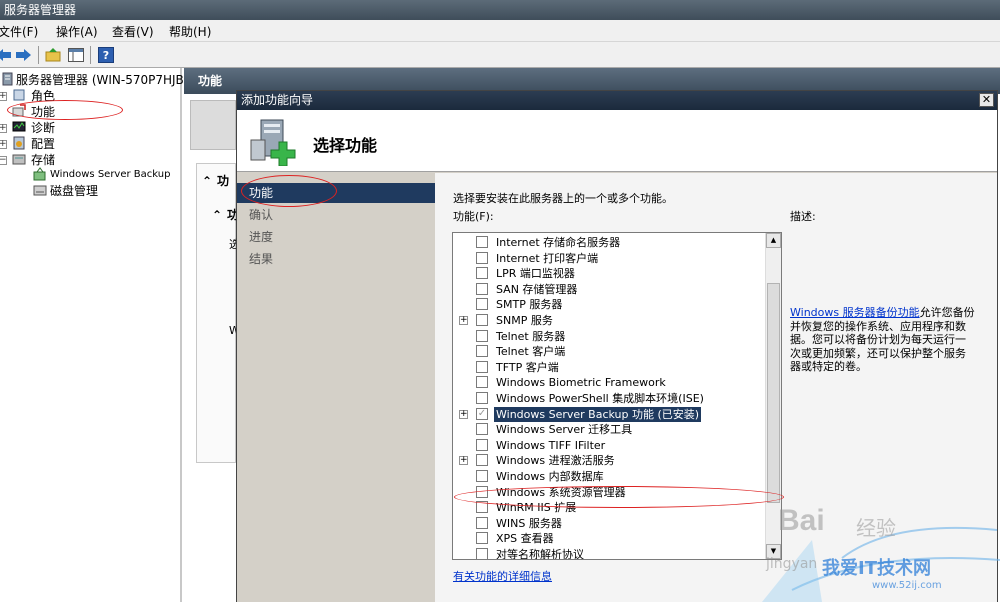 The height and width of the screenshot is (602, 1000). I want to click on feature-row: Telnet 客户端, so click(609, 352).